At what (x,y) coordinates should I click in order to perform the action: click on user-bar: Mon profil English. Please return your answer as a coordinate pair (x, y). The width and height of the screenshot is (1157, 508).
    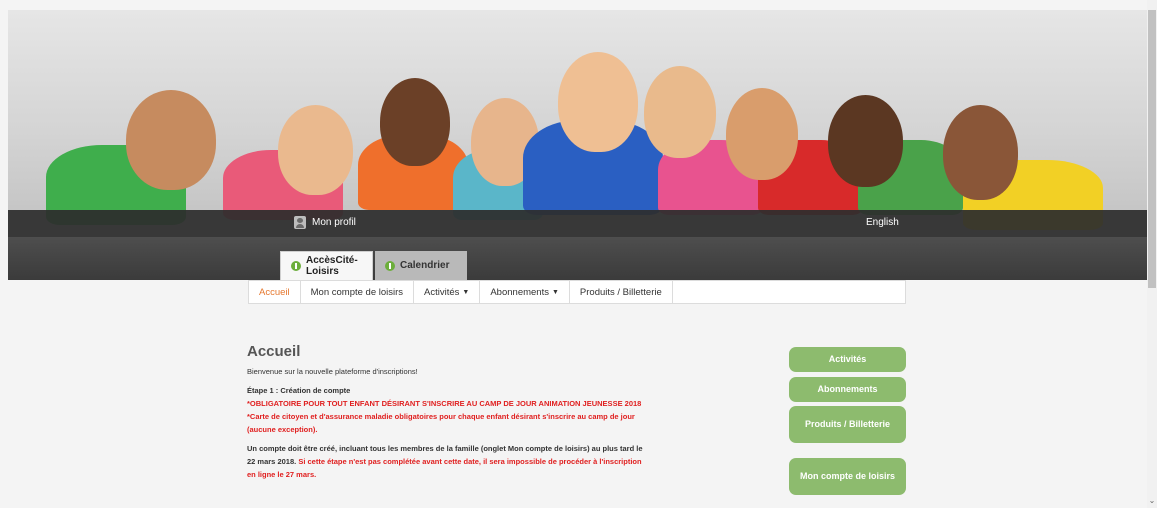
    Looking at the image, I should click on (577, 223).